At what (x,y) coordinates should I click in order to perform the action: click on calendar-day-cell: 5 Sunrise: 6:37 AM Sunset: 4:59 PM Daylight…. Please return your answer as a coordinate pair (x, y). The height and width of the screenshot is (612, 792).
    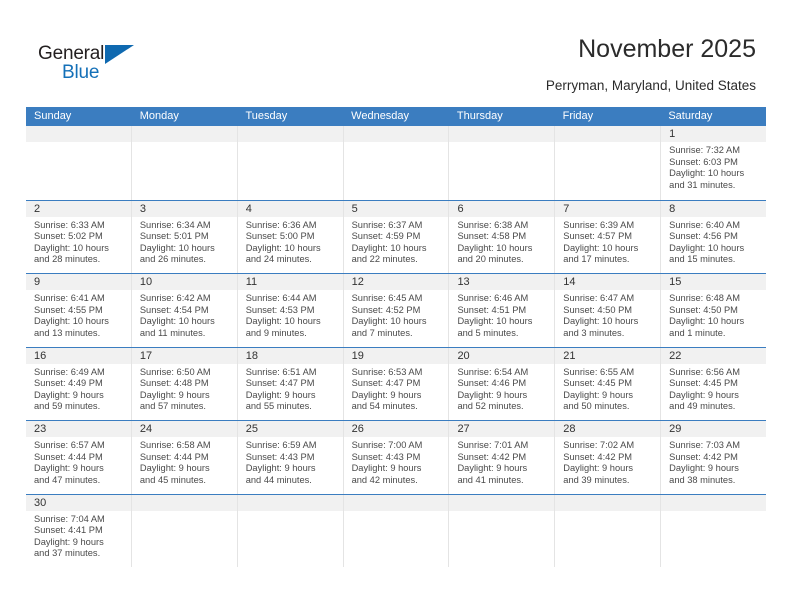
    Looking at the image, I should click on (396, 236).